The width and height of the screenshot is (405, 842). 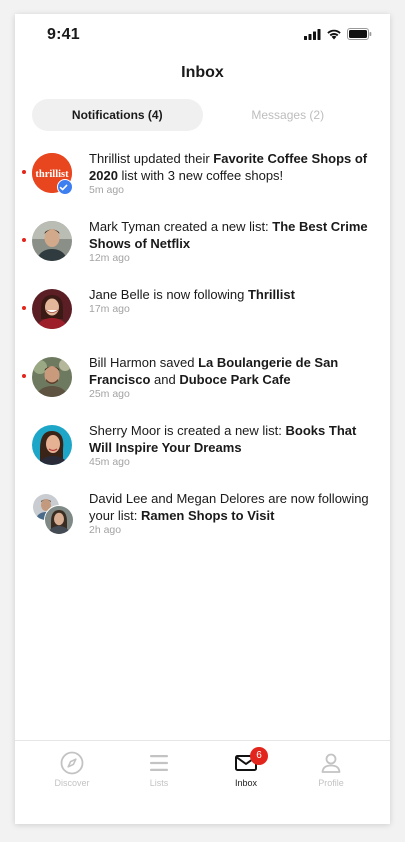 I want to click on group-avatar, so click(x=53, y=514).